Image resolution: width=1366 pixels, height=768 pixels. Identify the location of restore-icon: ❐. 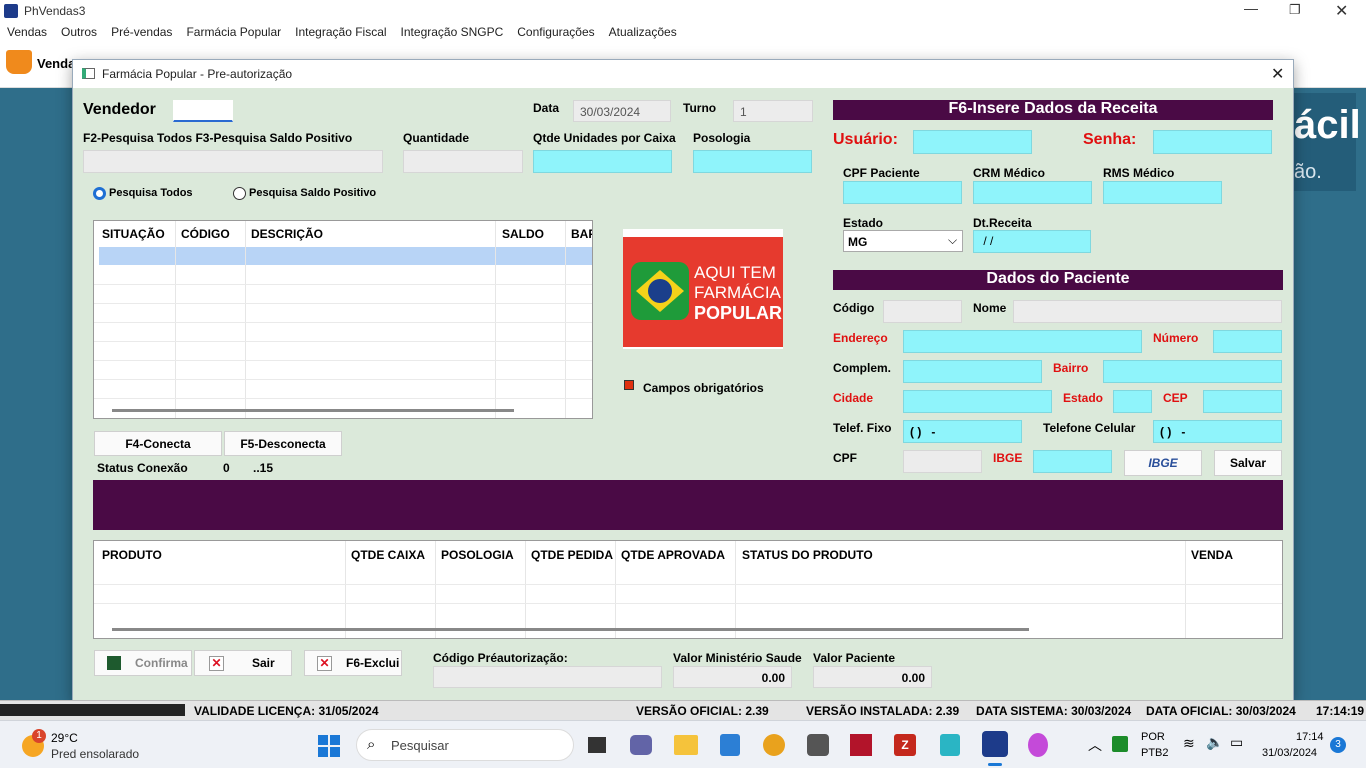
(1295, 10).